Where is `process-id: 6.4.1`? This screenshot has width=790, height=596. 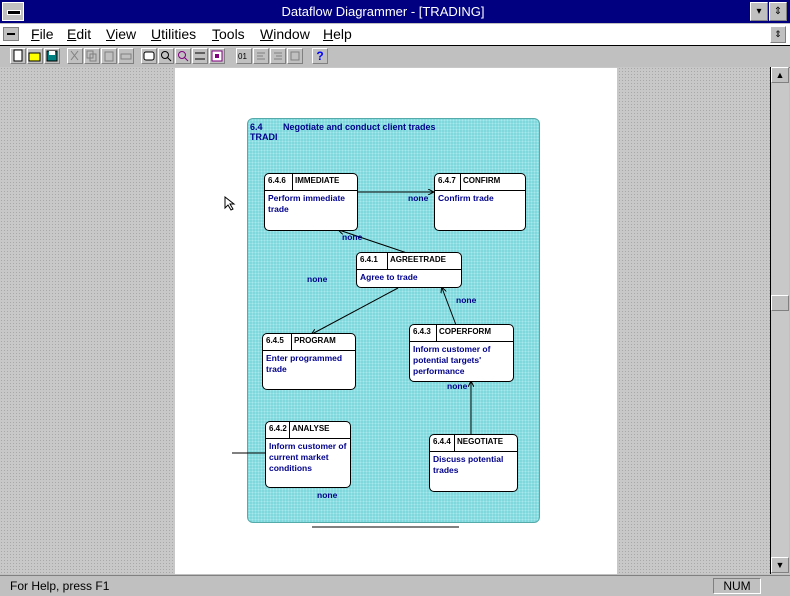
process-id: 6.4.1 is located at coordinates (369, 259).